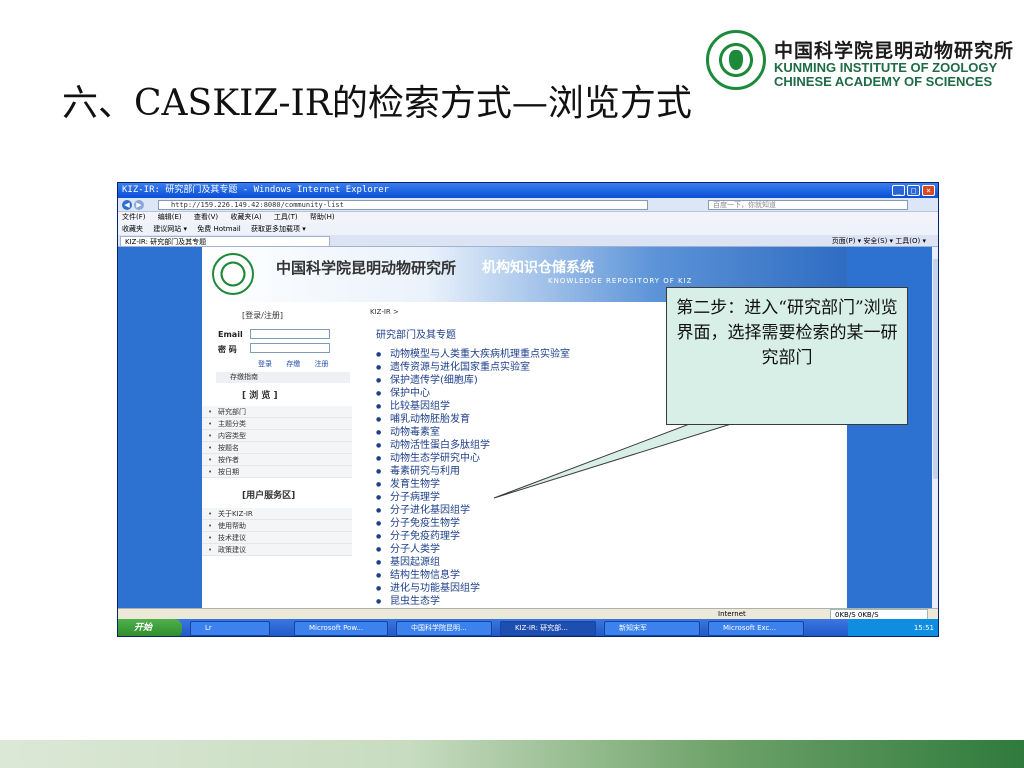 This screenshot has width=1024, height=768. Describe the element at coordinates (473, 575) in the screenshot. I see `department-link: 结构生物信息学` at that location.